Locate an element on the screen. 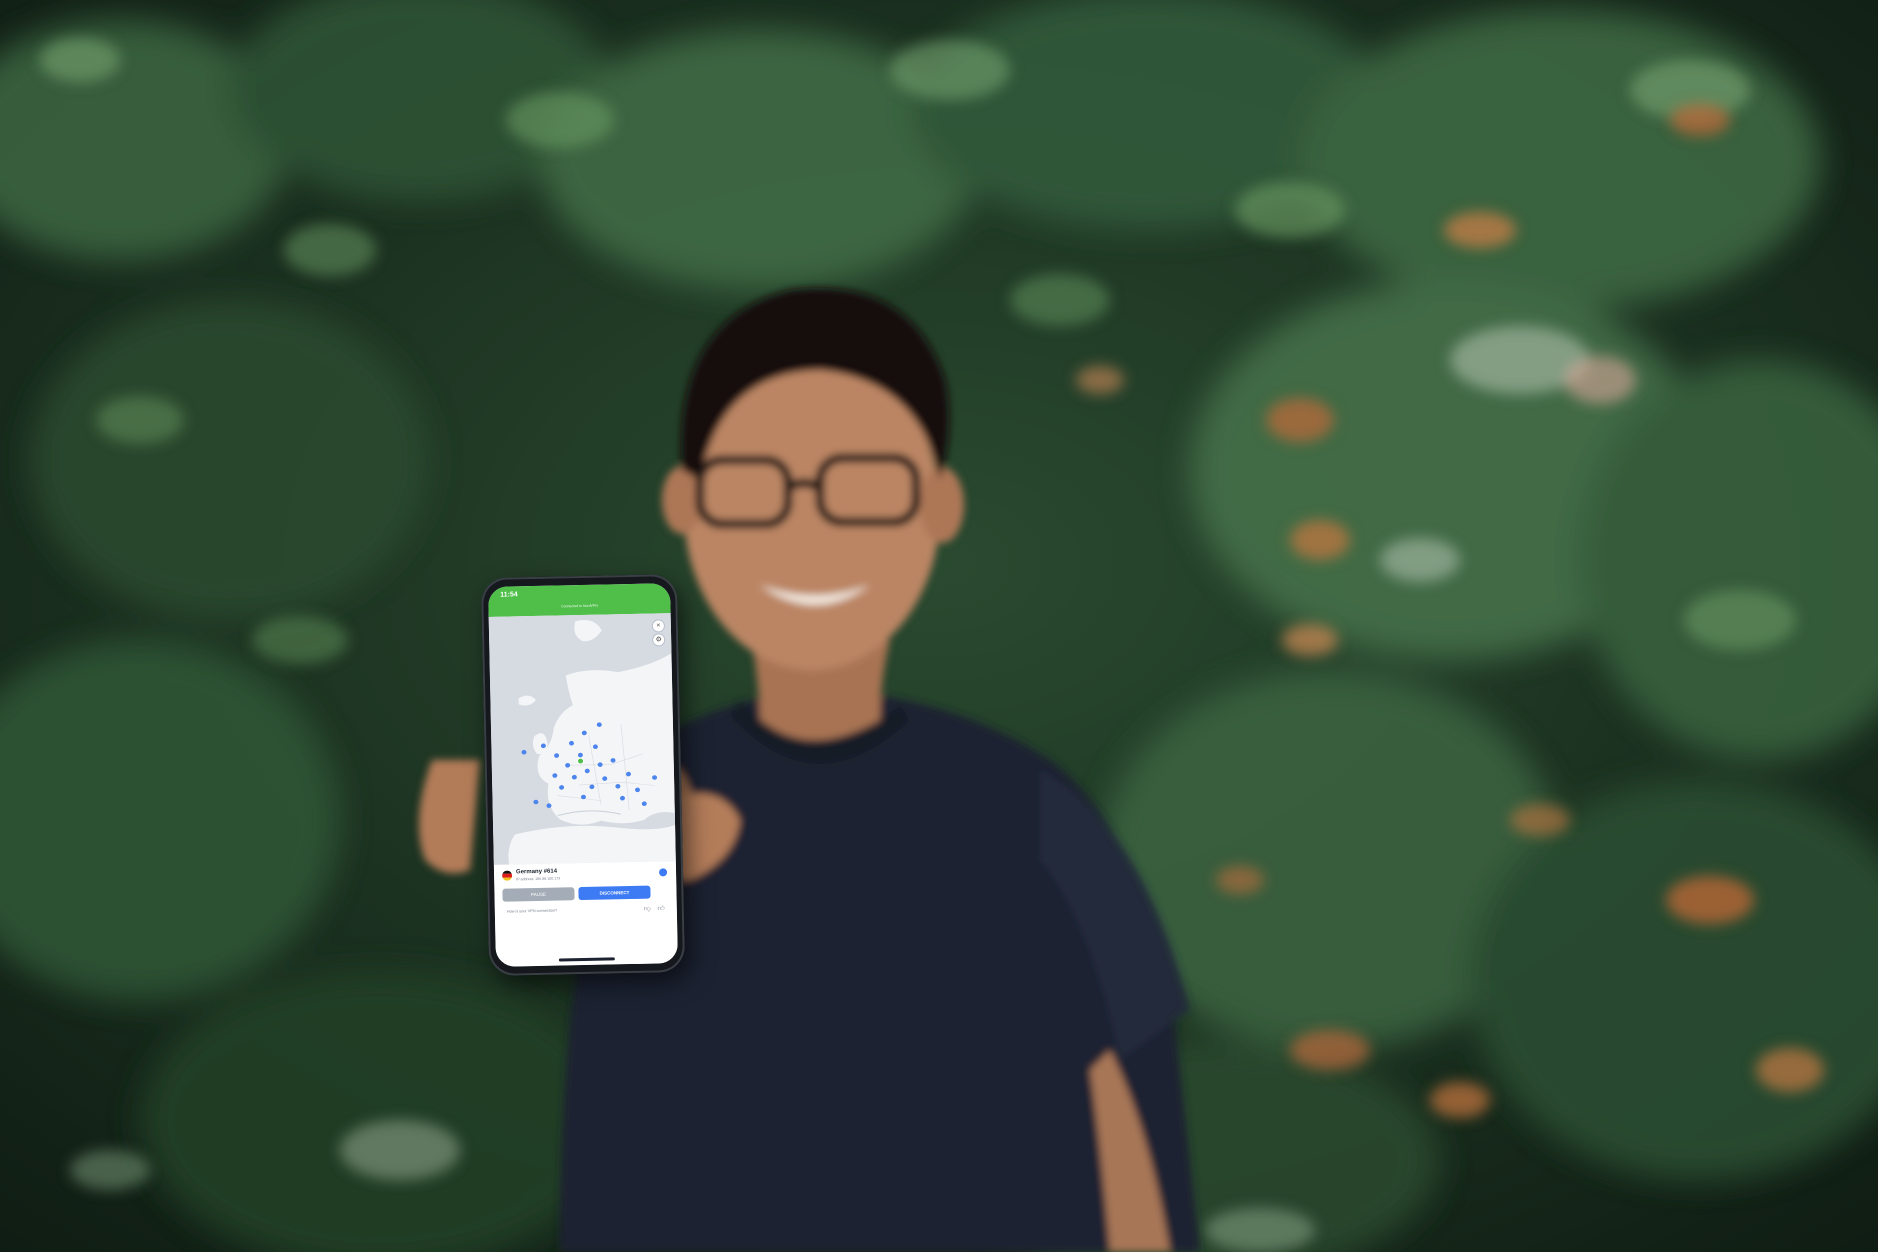 The height and width of the screenshot is (1252, 1878). server-name: Germany #614 is located at coordinates (536, 872).